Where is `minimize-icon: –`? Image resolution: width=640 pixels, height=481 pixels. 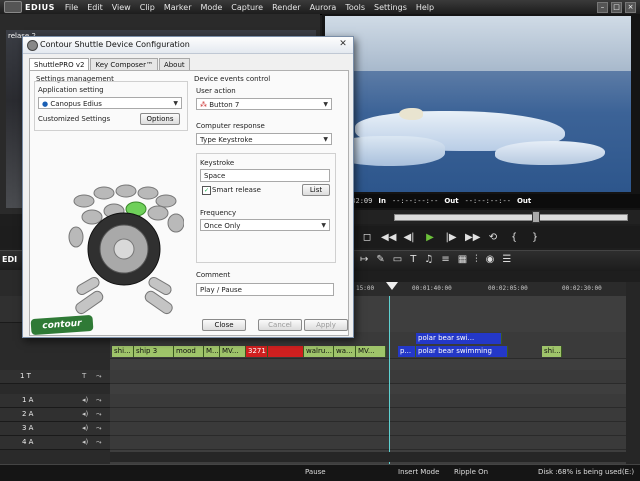 minimize-icon: – is located at coordinates (602, 7).